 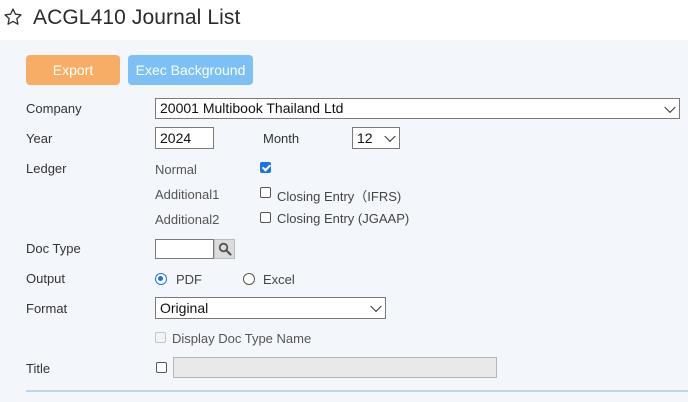 I want to click on output-excel-radio, so click(x=249, y=279).